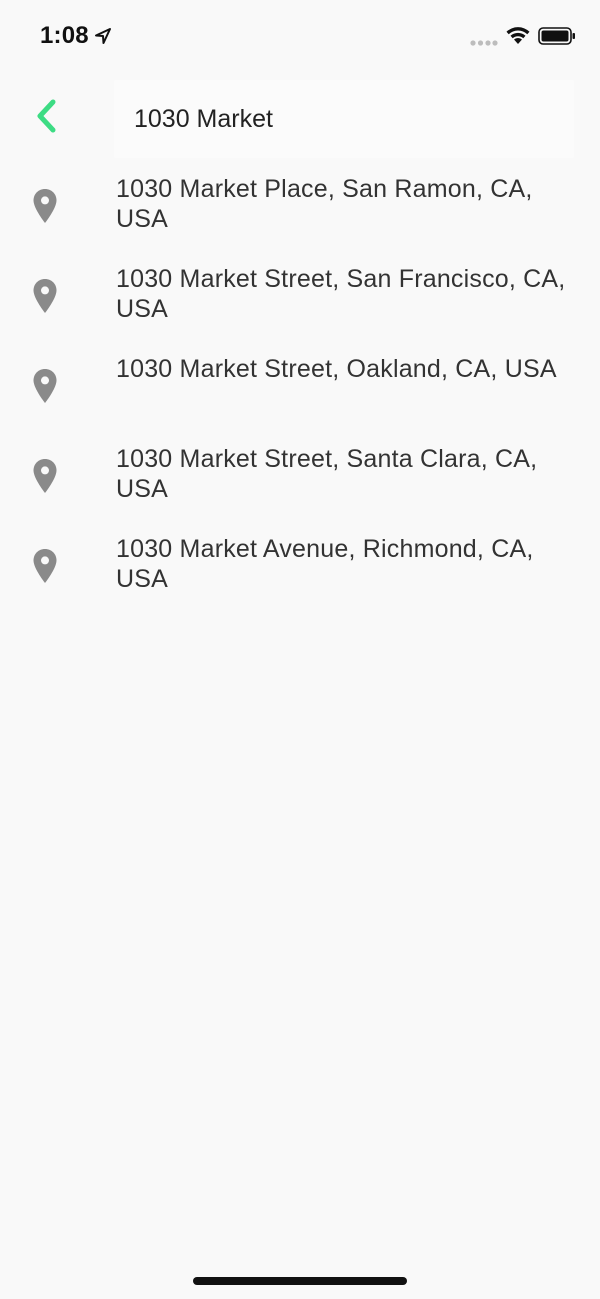  I want to click on battery-icon, so click(556, 36).